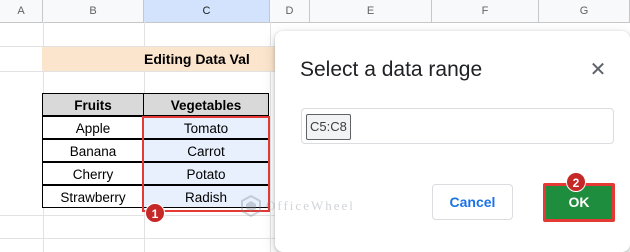 This screenshot has width=630, height=252. Describe the element at coordinates (457, 126) in the screenshot. I see `range-input: C5:C8` at that location.